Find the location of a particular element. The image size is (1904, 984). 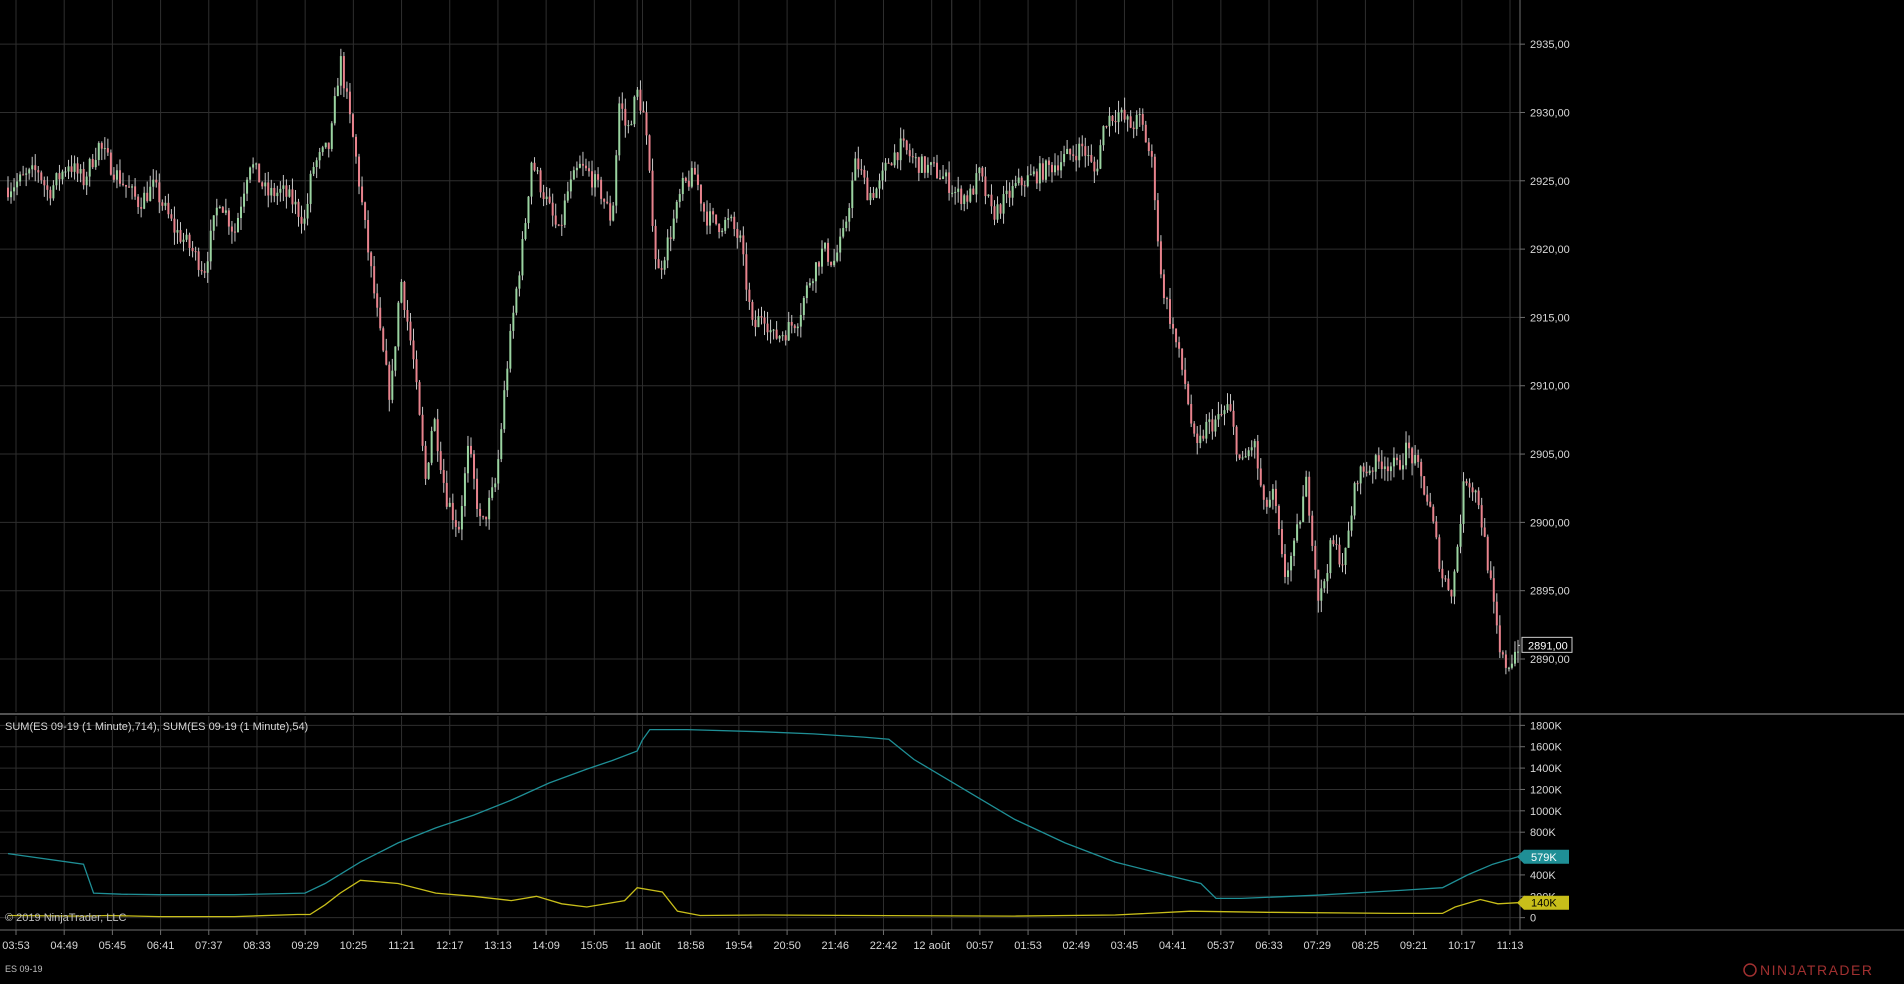

time-tick-label: 03:45 is located at coordinates (1125, 946).